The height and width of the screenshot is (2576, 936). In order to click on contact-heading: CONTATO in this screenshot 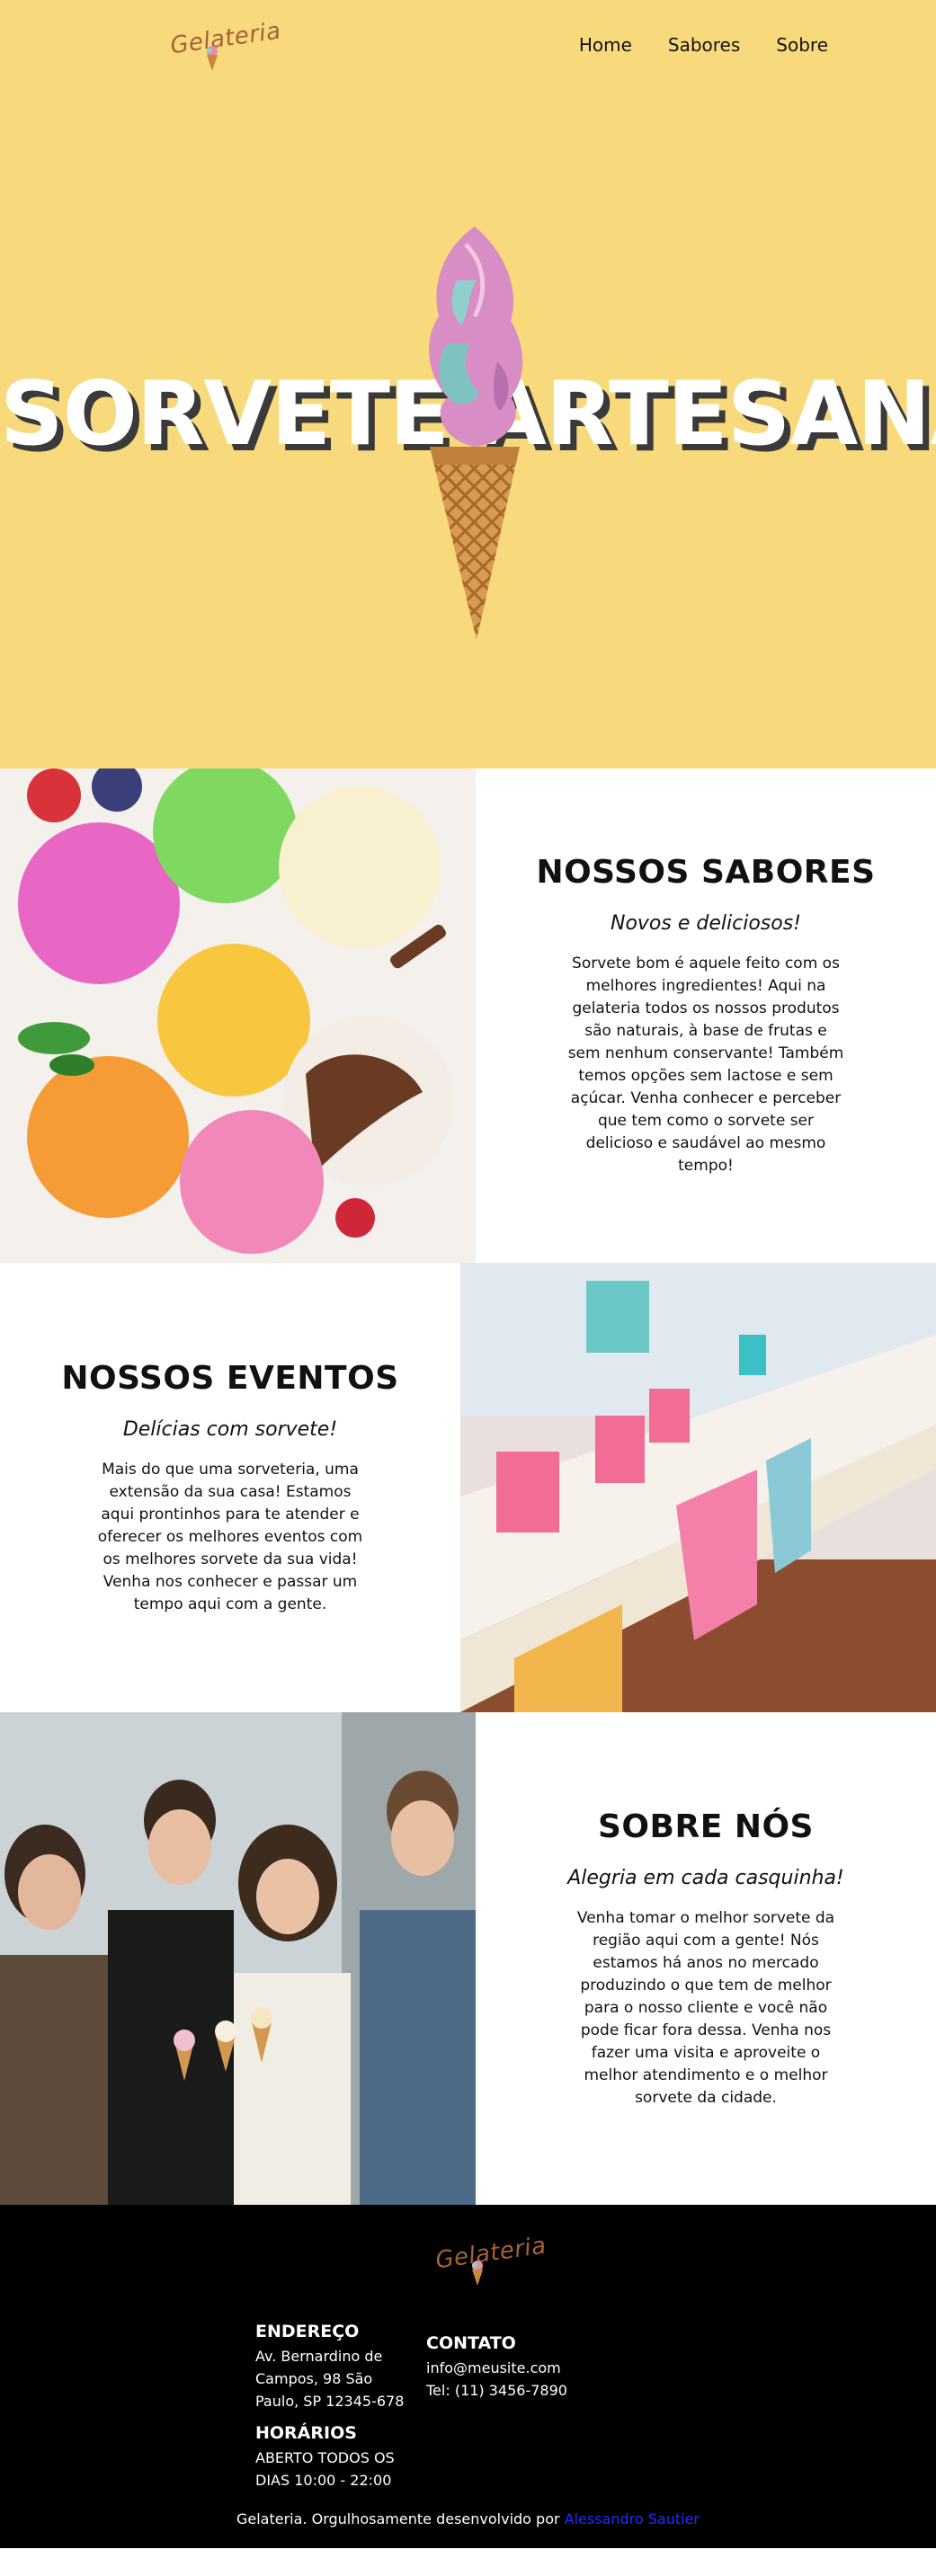, I will do `click(471, 2343)`.